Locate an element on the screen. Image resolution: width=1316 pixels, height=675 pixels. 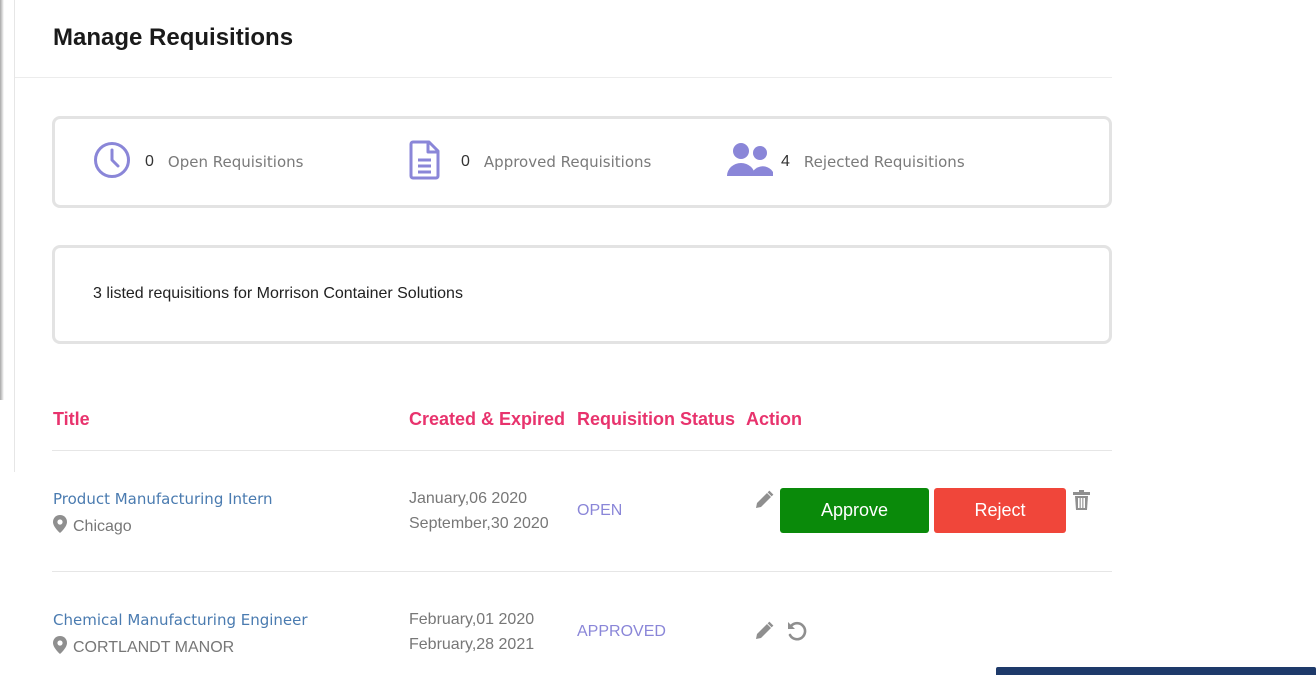
column-header-status: Requisition Status is located at coordinates (656, 419).